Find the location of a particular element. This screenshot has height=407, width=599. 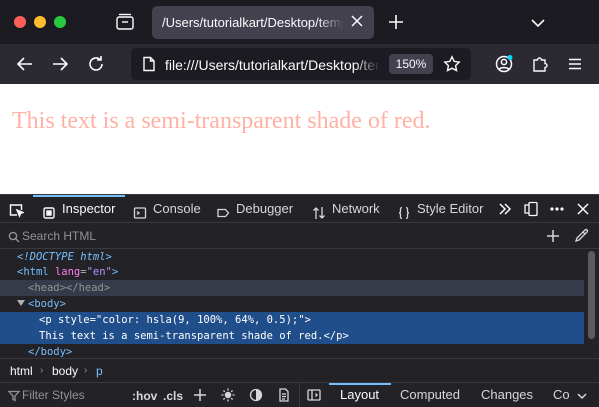

tab-inspector: Inspector is located at coordinates (82, 209).